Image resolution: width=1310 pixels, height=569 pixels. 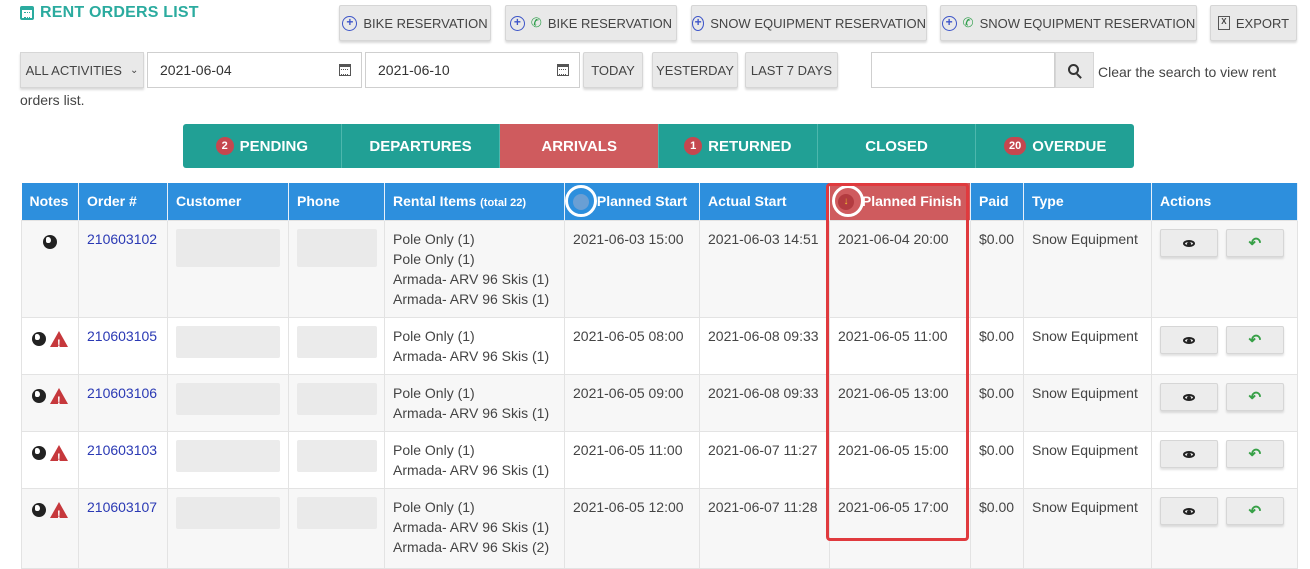 I want to click on bike-reservation-label: BIKE RESERVATION, so click(x=425, y=23).